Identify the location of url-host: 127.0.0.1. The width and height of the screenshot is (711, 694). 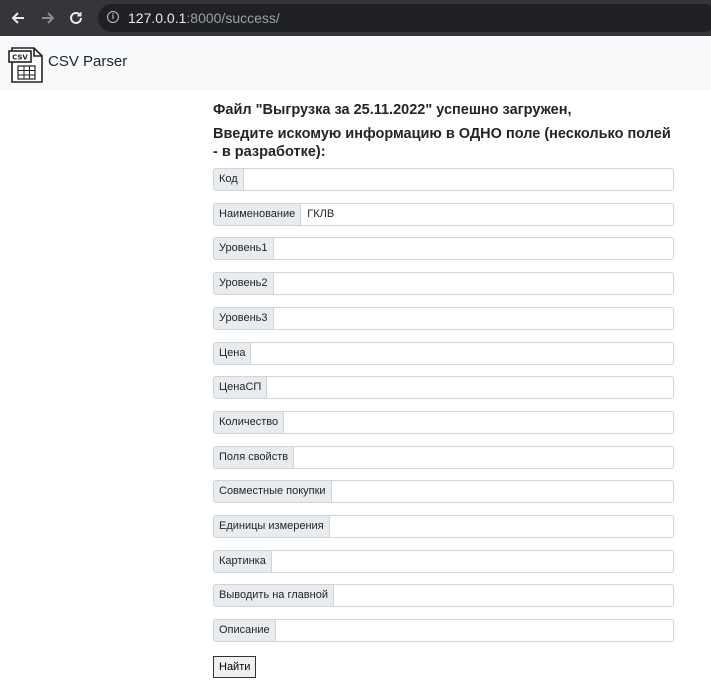
(157, 18).